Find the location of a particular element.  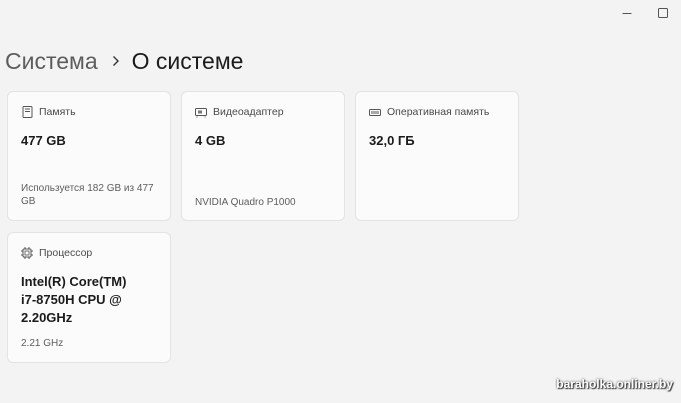

processor-icon is located at coordinates (27, 253).